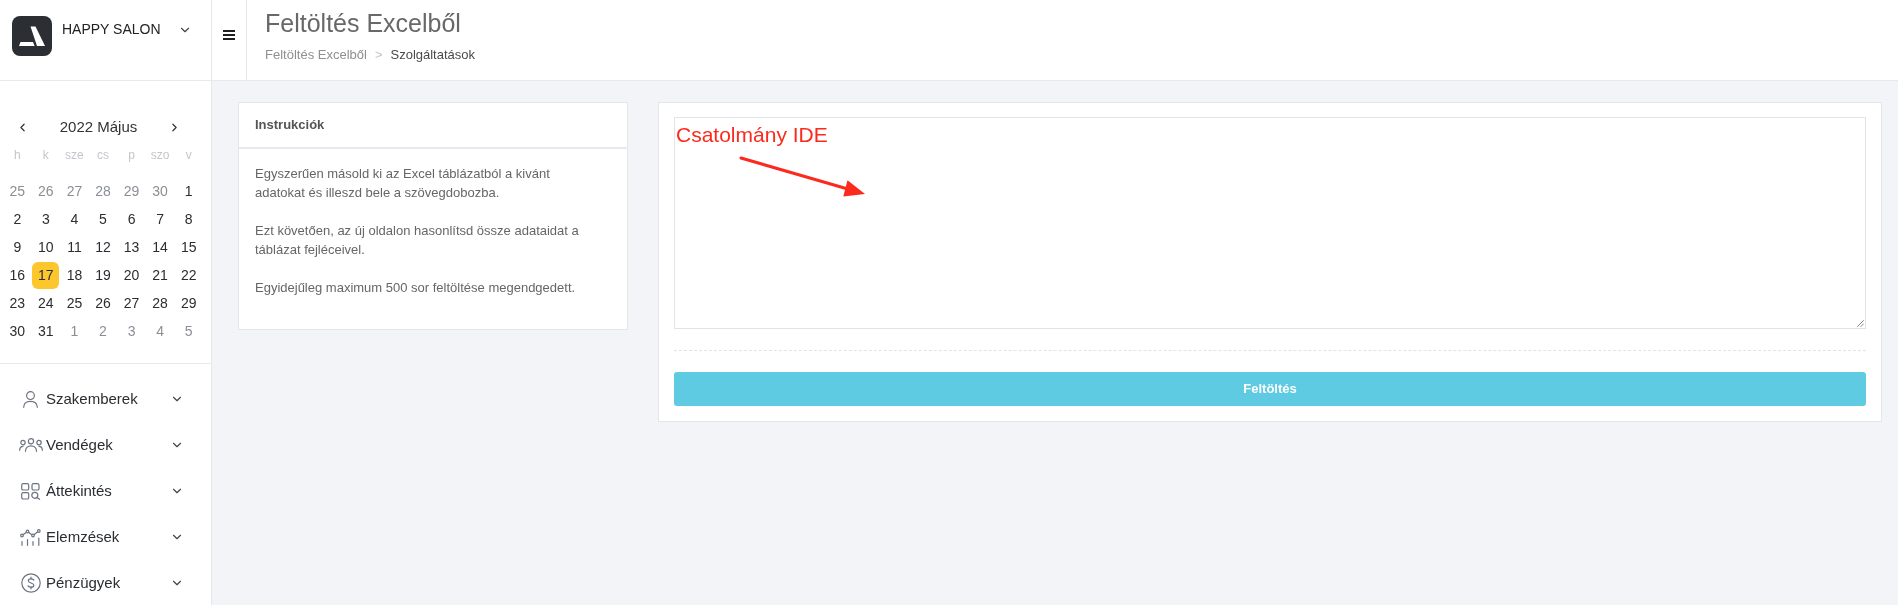 The width and height of the screenshot is (1898, 605). I want to click on weekday-label: h, so click(17, 155).